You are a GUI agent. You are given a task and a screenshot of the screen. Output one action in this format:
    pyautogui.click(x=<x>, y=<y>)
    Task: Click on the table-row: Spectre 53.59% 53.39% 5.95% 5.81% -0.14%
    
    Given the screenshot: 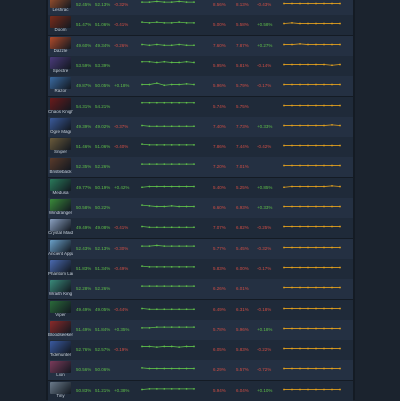 What is the action you would take?
    pyautogui.click(x=200, y=65)
    